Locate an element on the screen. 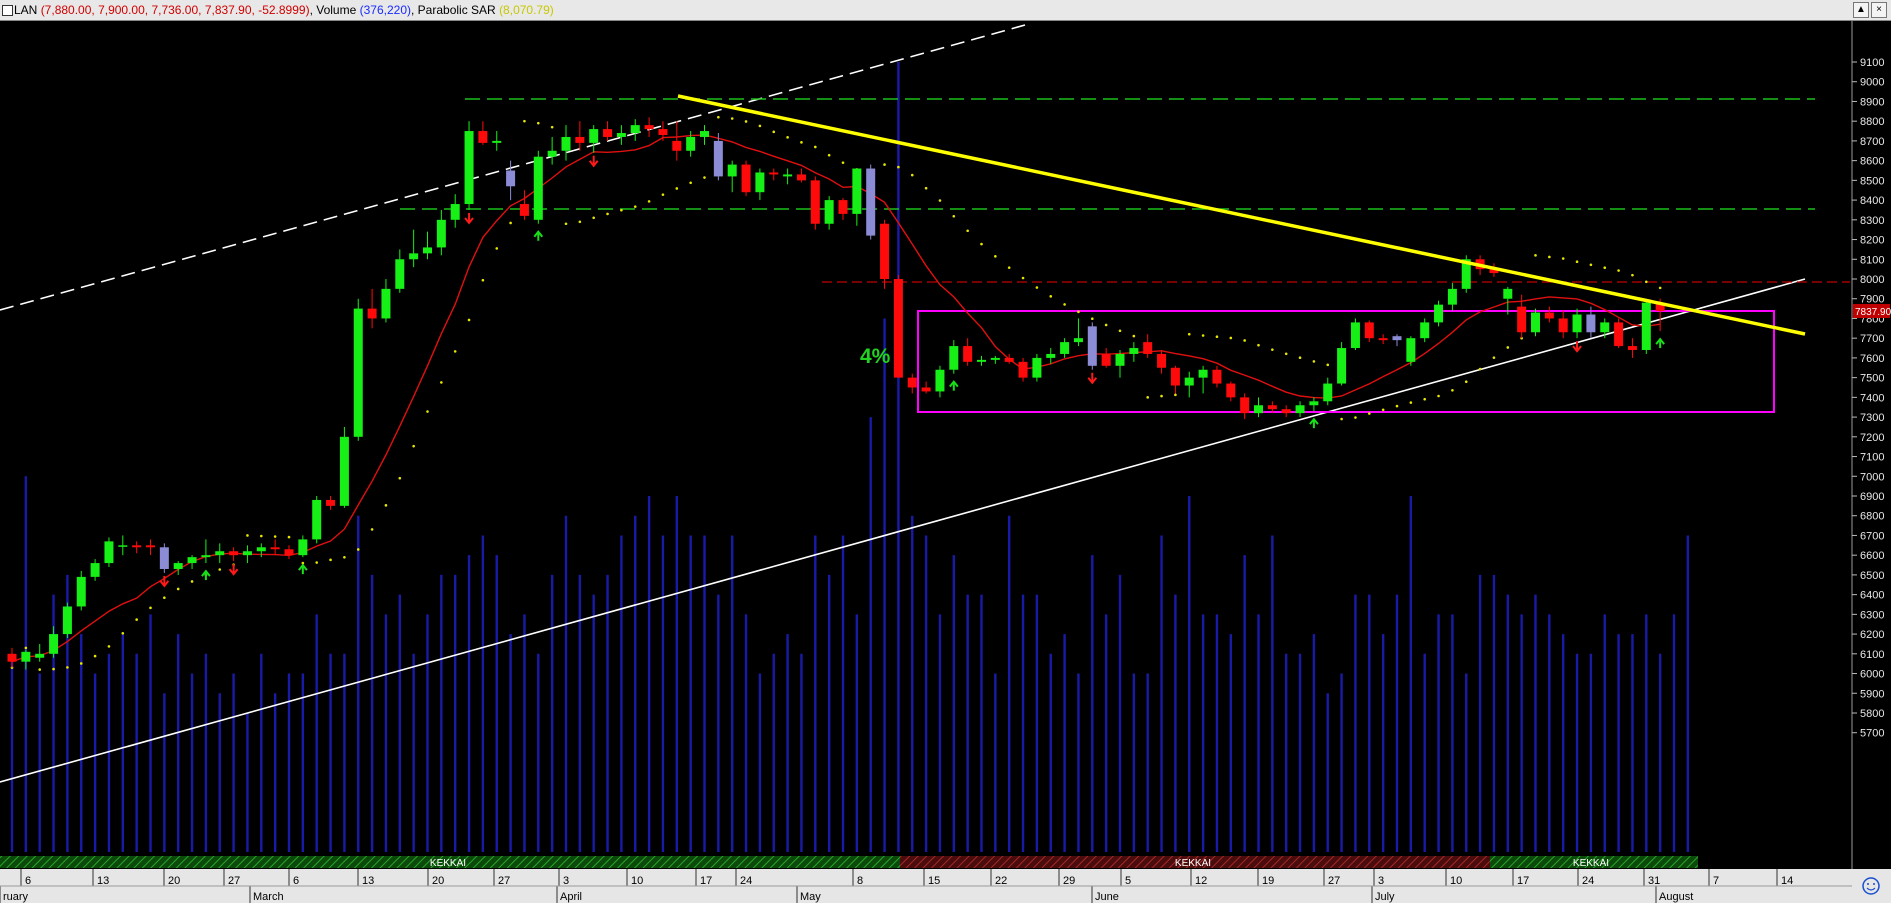 Image resolution: width=1891 pixels, height=903 pixels. volume-label: Volume is located at coordinates (336, 10).